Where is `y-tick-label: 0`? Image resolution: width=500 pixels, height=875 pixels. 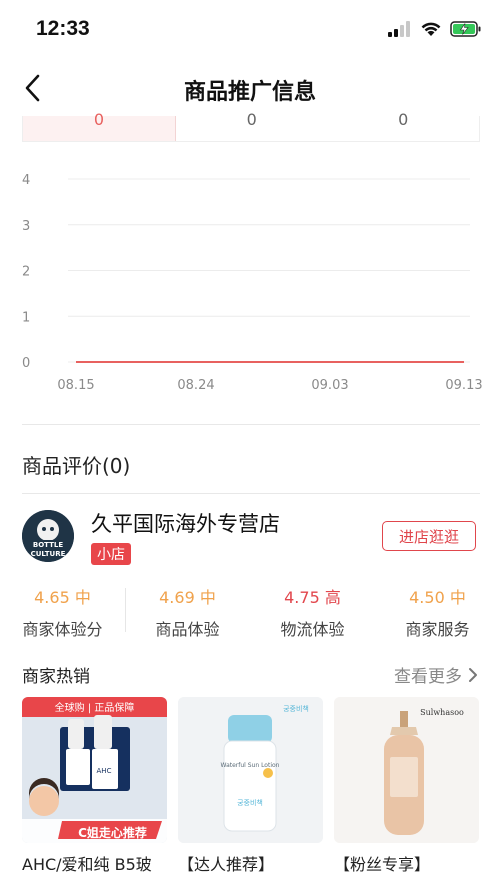 y-tick-label: 0 is located at coordinates (26, 363).